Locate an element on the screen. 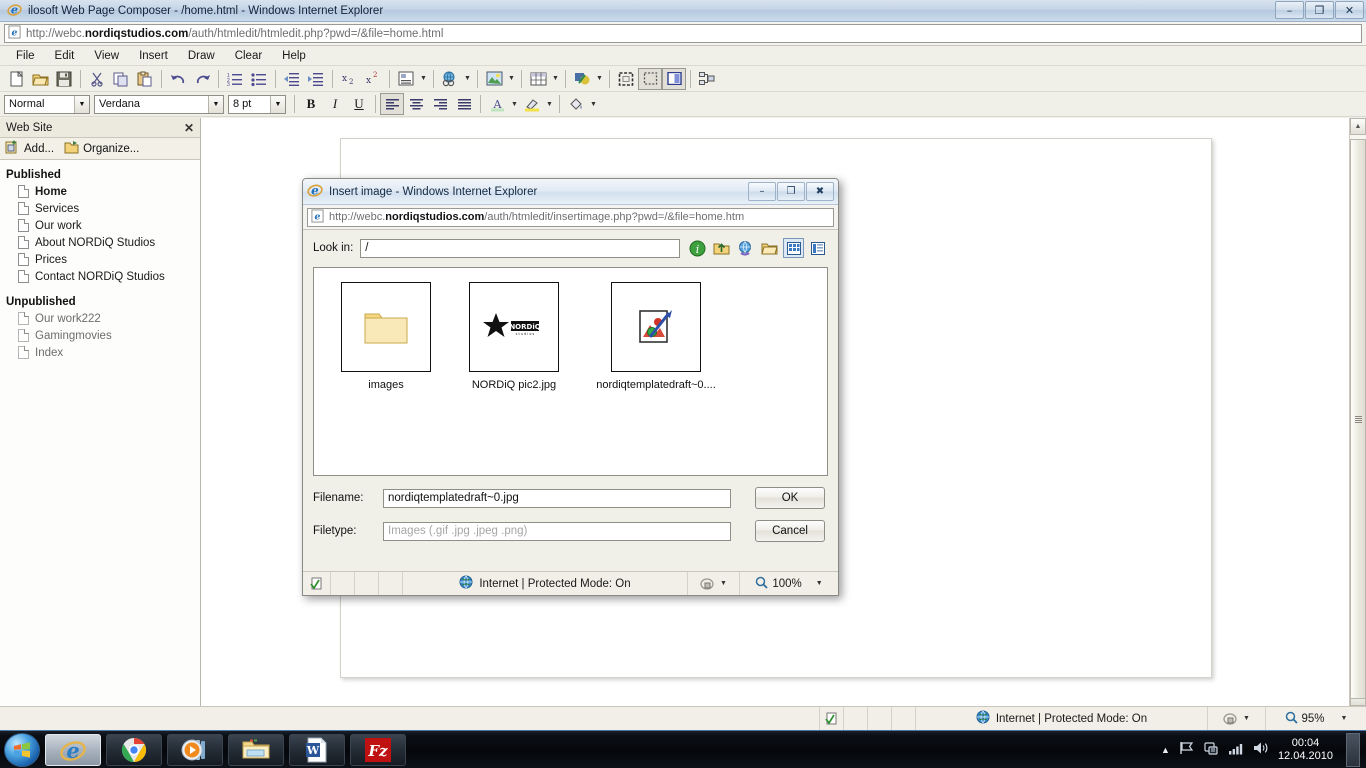  scrollbar-thumb is located at coordinates (1358, 419).